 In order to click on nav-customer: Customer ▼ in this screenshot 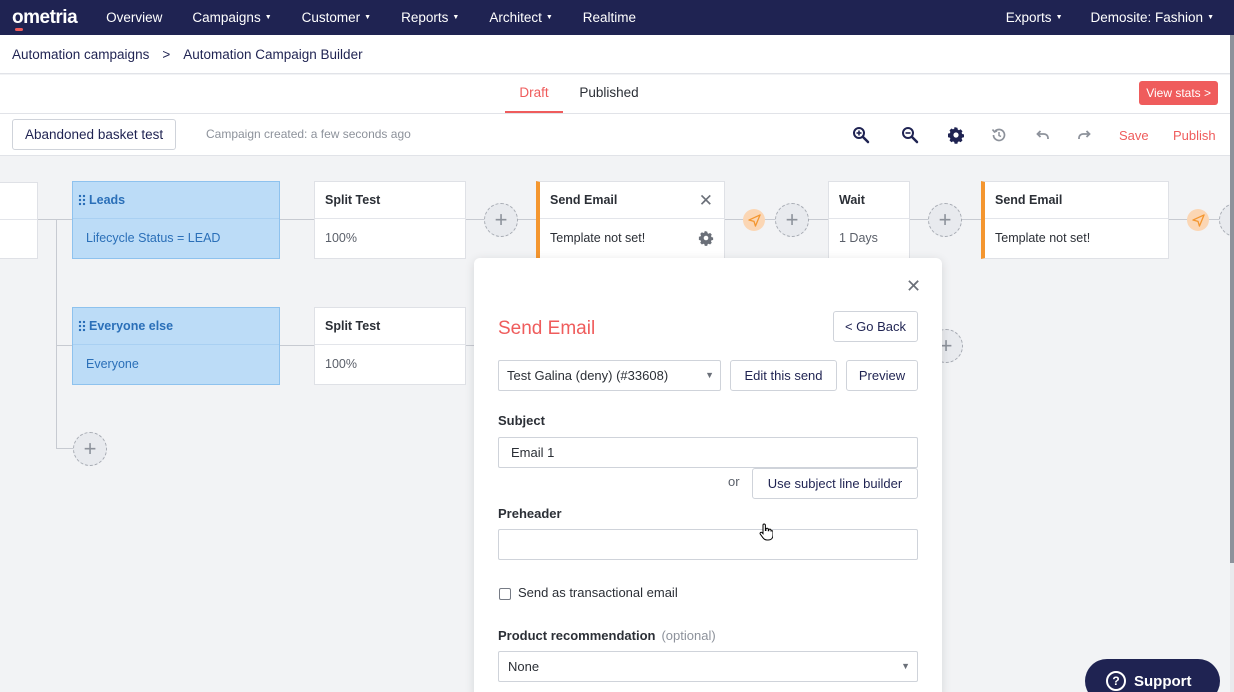, I will do `click(336, 17)`.